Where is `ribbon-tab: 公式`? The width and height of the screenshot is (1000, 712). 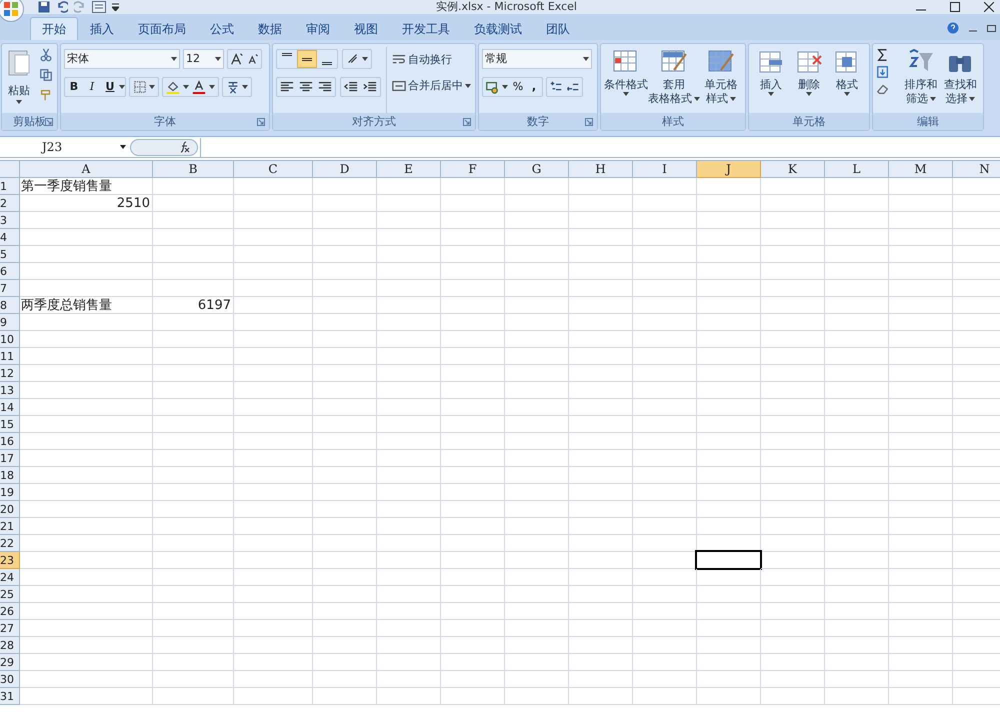
ribbon-tab: 公式 is located at coordinates (222, 28).